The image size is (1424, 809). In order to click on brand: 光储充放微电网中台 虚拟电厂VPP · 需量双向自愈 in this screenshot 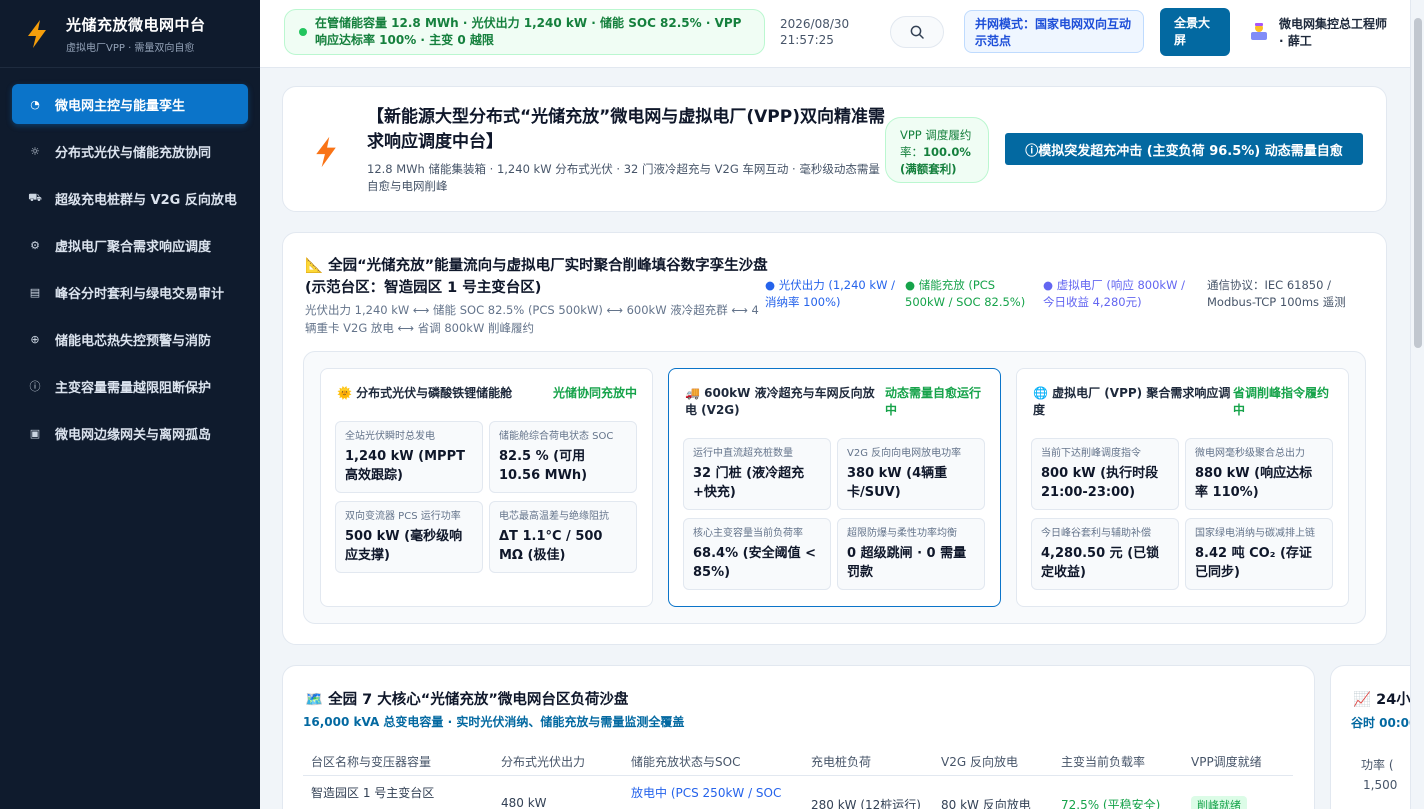, I will do `click(130, 34)`.